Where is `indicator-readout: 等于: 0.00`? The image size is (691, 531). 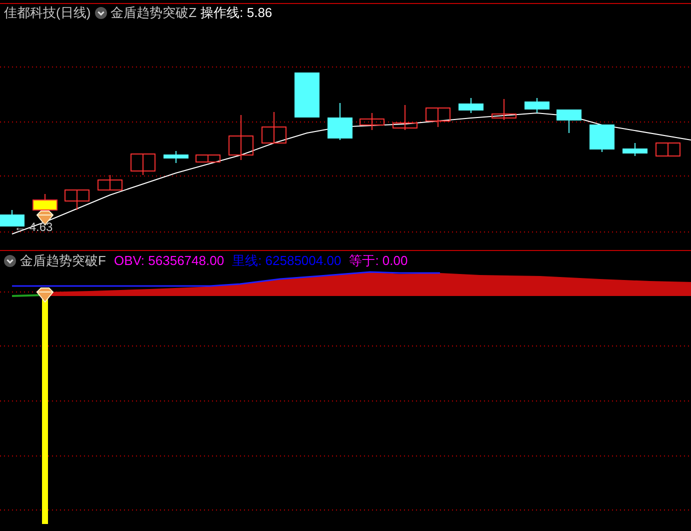 indicator-readout: 等于: 0.00 is located at coordinates (378, 261).